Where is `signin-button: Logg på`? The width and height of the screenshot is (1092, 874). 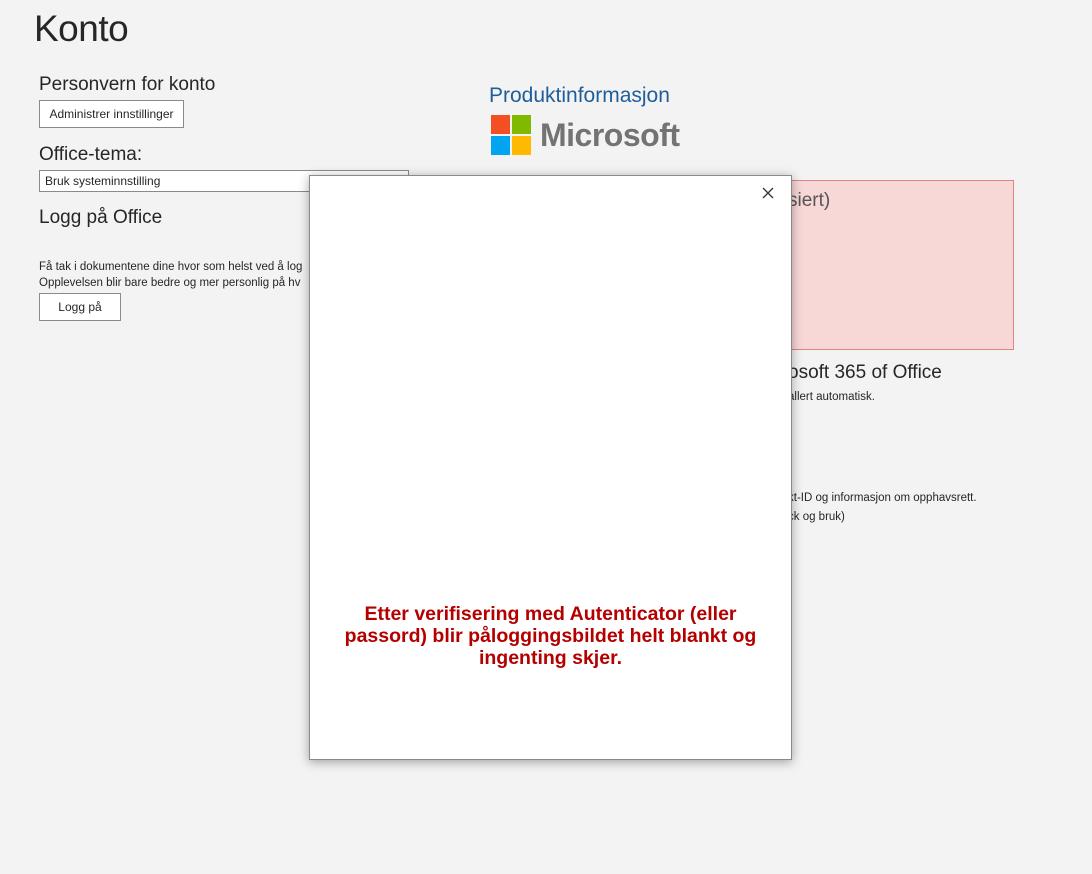
signin-button: Logg på is located at coordinates (80, 307).